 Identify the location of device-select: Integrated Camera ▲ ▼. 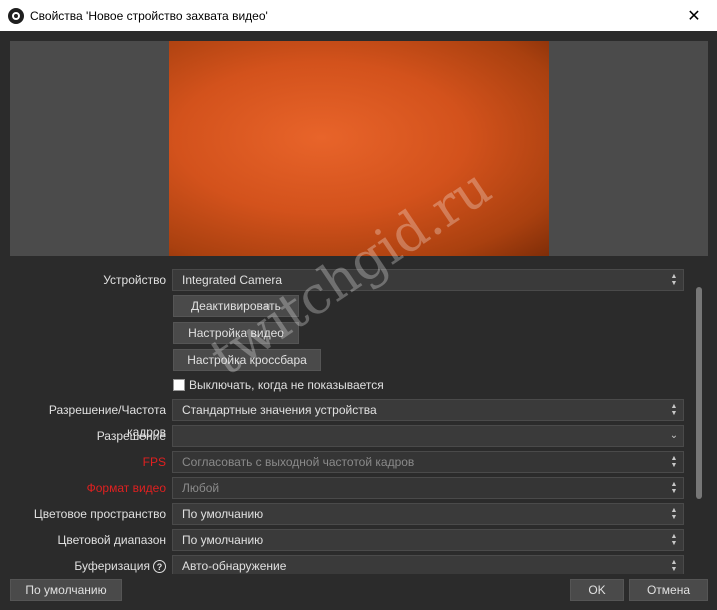
(428, 280).